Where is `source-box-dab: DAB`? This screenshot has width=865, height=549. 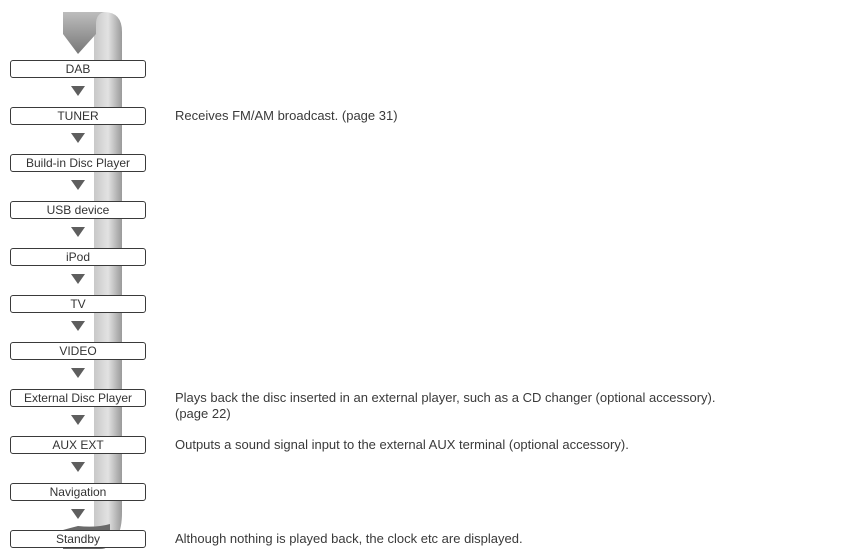 source-box-dab: DAB is located at coordinates (78, 69).